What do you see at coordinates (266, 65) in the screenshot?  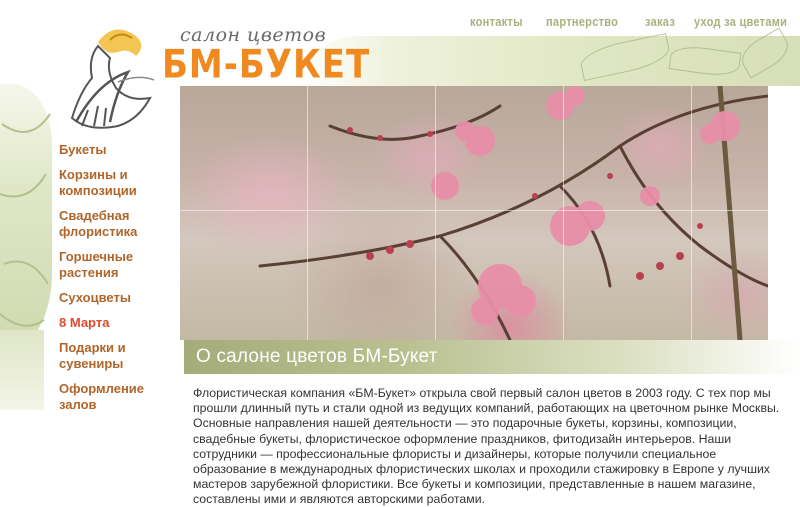 I see `brand-name: БМ-БУКЕТ` at bounding box center [266, 65].